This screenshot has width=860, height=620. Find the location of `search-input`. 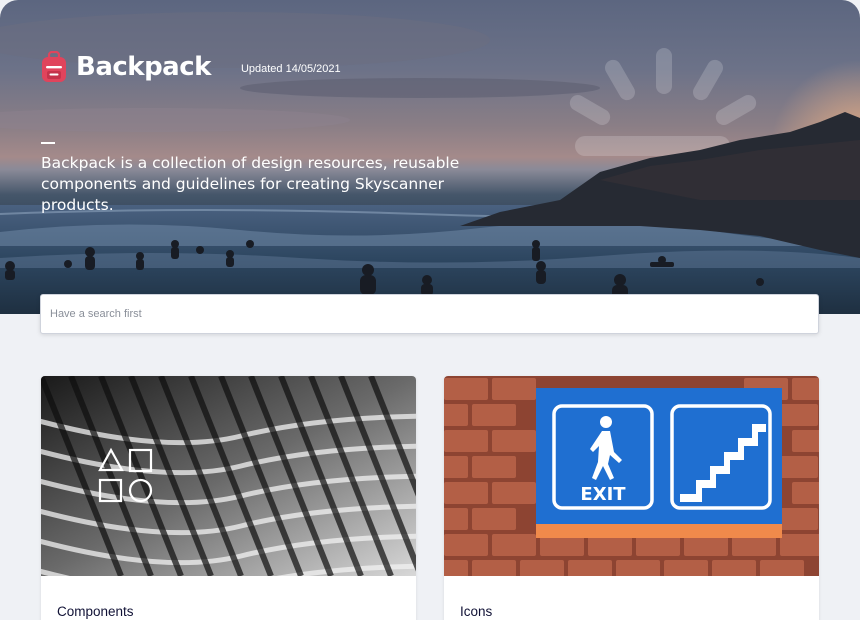

search-input is located at coordinates (429, 314).